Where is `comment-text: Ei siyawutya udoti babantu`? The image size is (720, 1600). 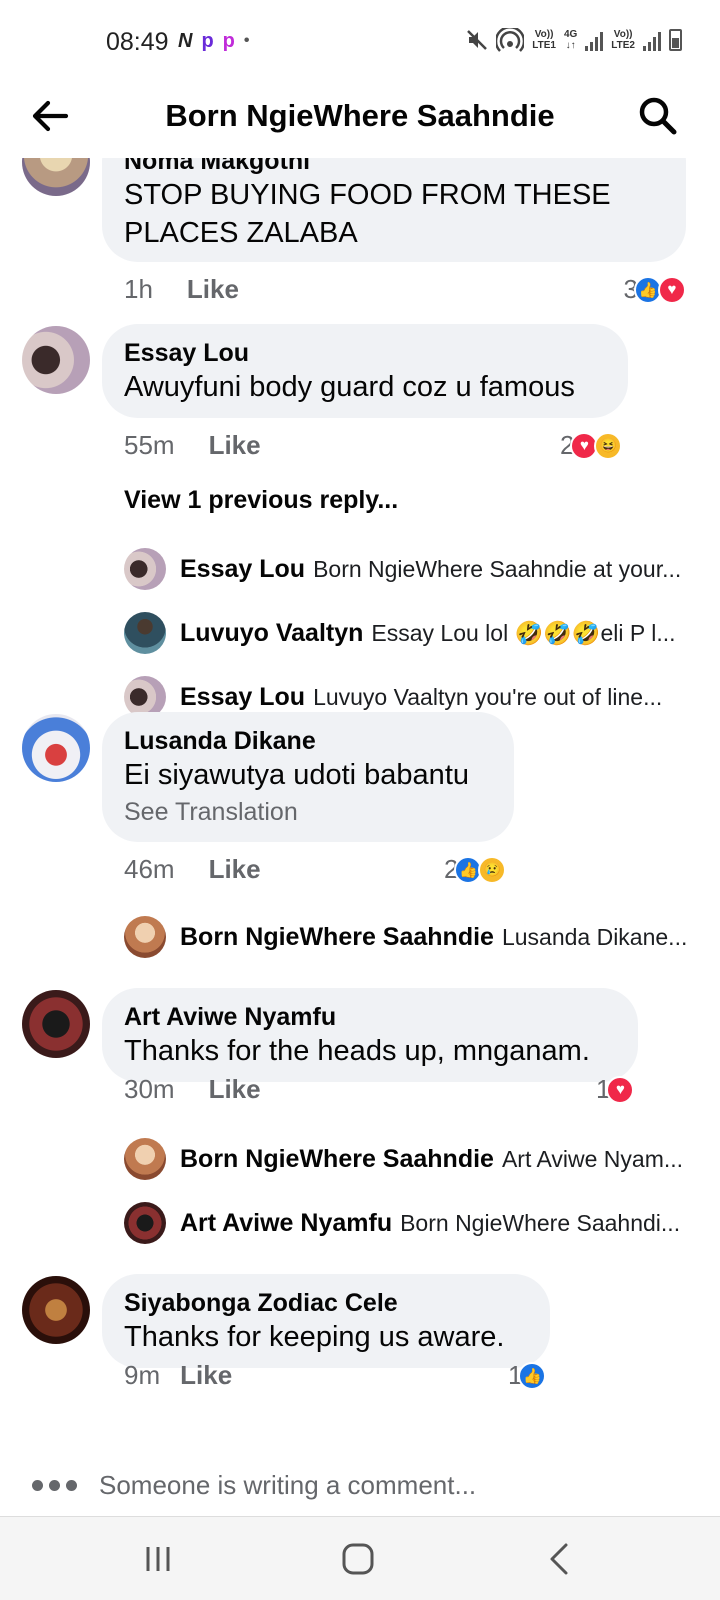 comment-text: Ei siyawutya udoti babantu is located at coordinates (296, 775).